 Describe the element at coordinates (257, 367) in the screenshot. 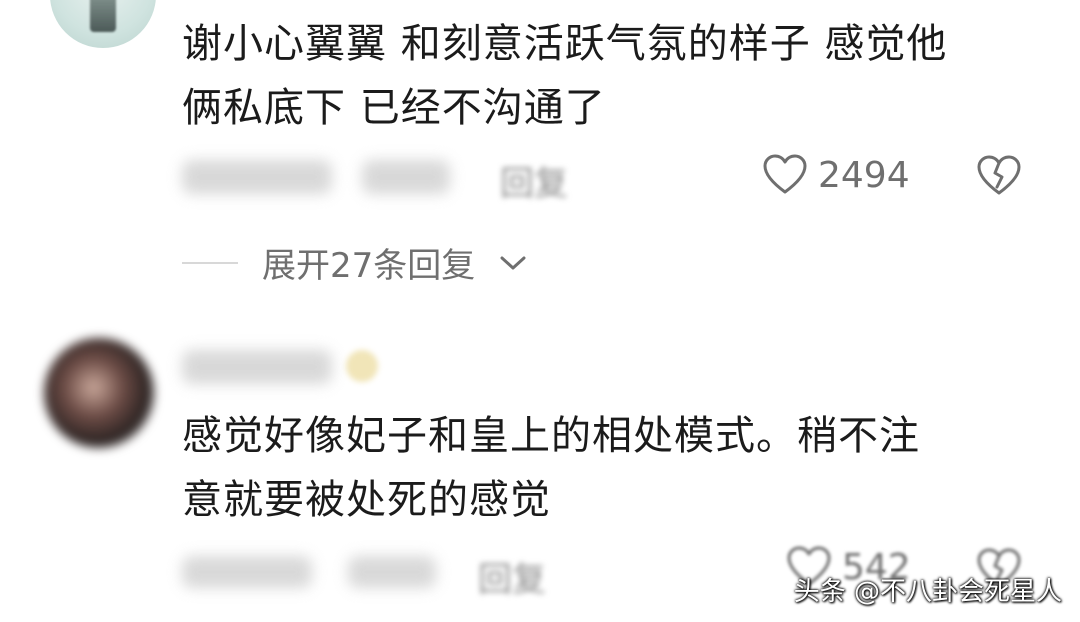

I see `username-blurred` at that location.